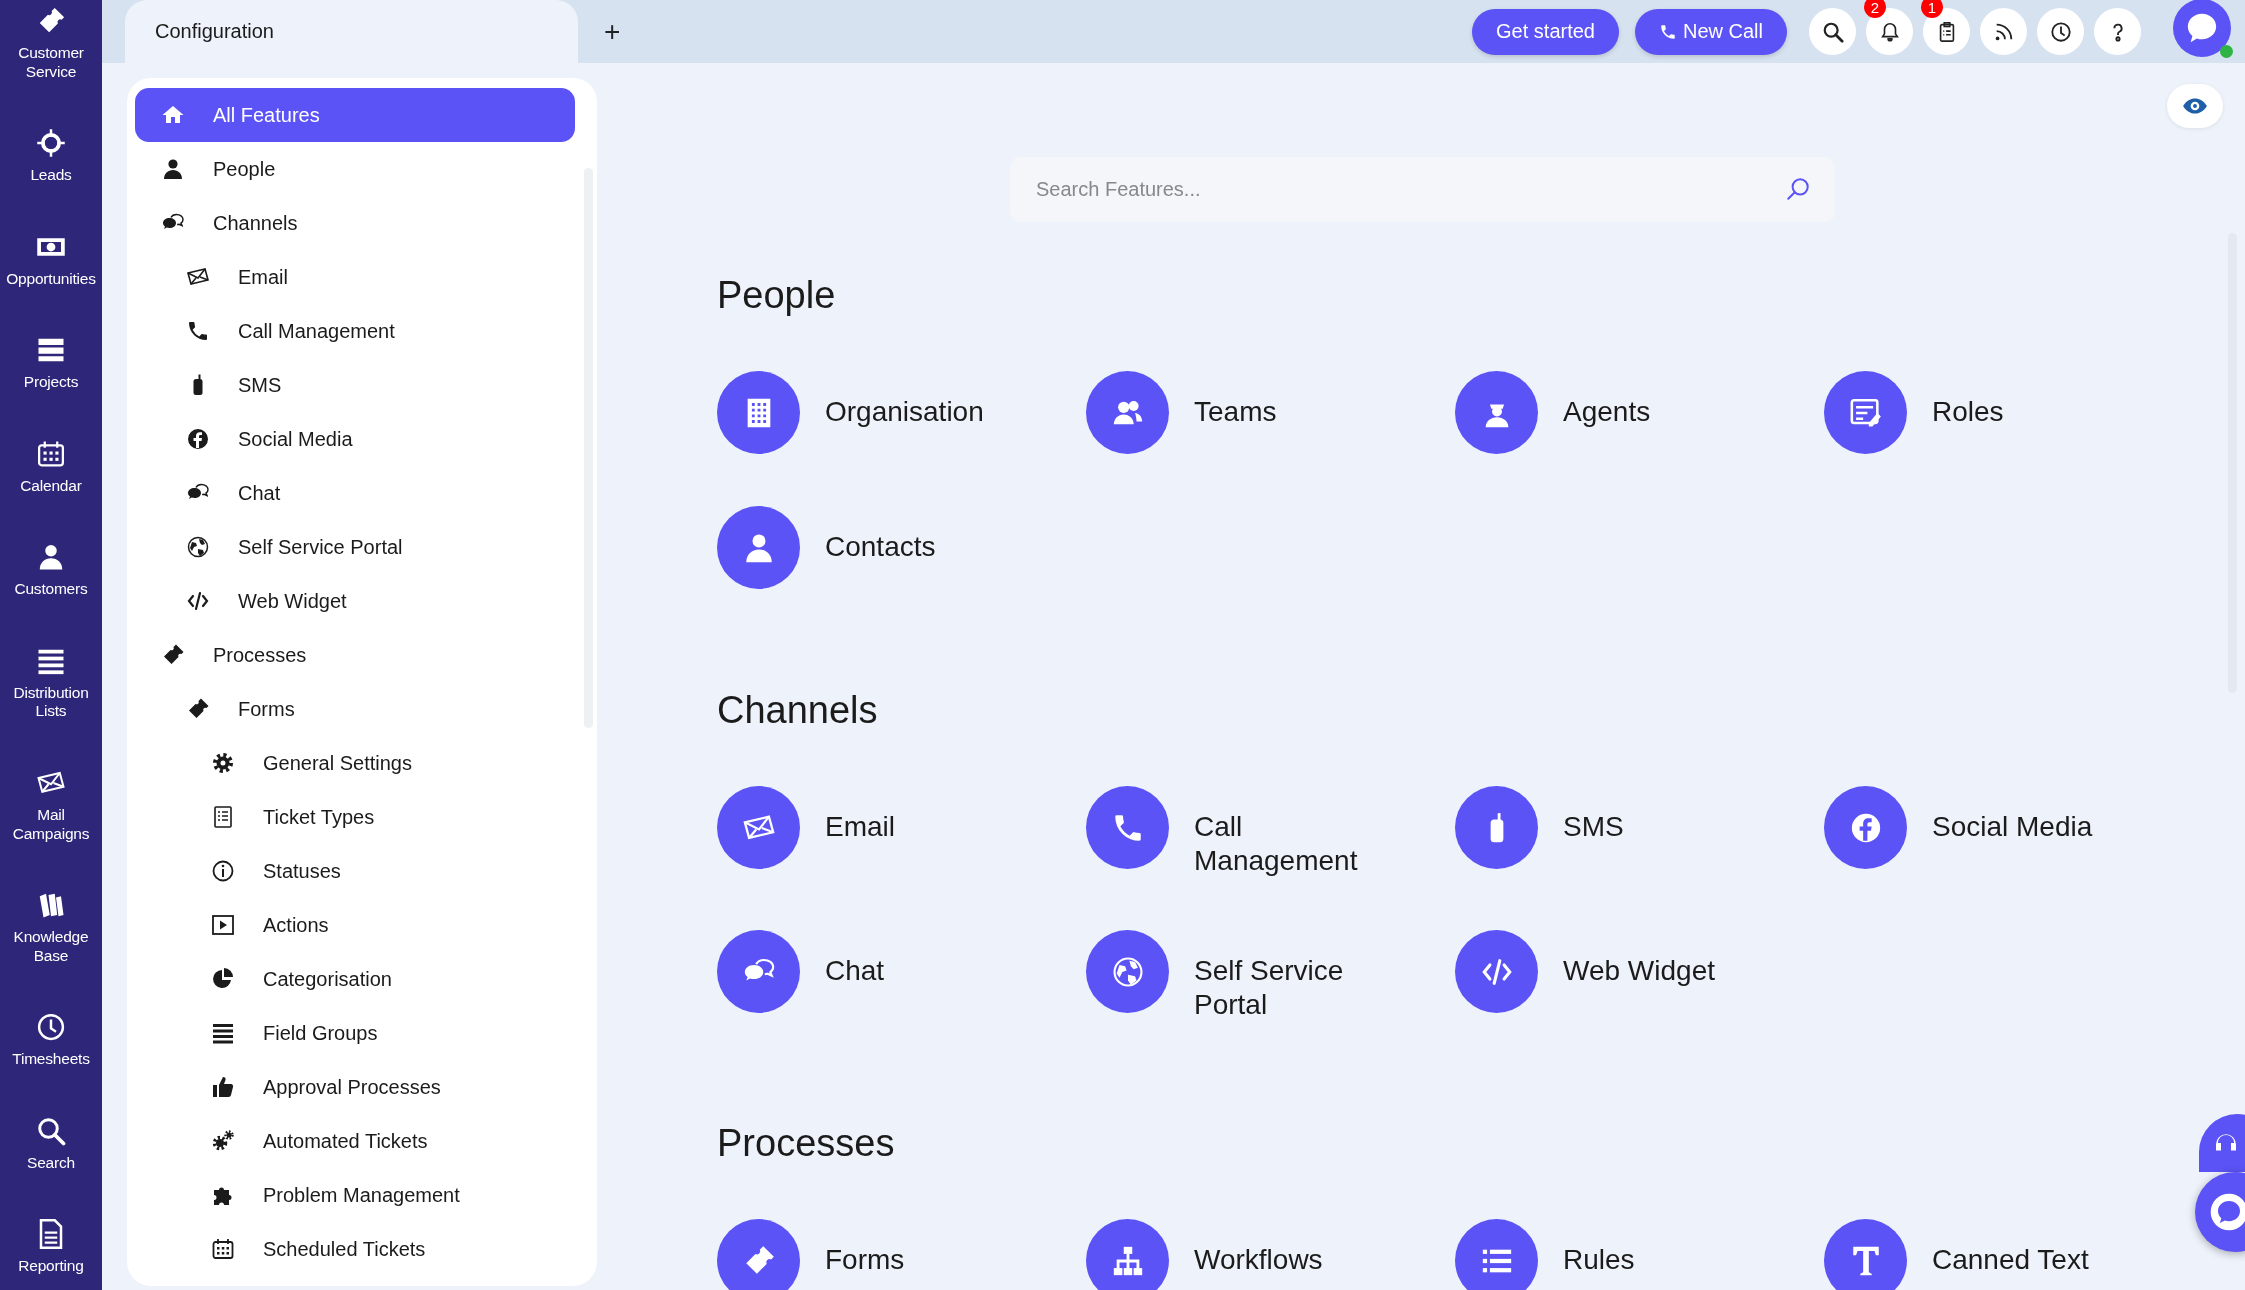 The image size is (2245, 1290). I want to click on nav-item: Customer Service, so click(51, 44).